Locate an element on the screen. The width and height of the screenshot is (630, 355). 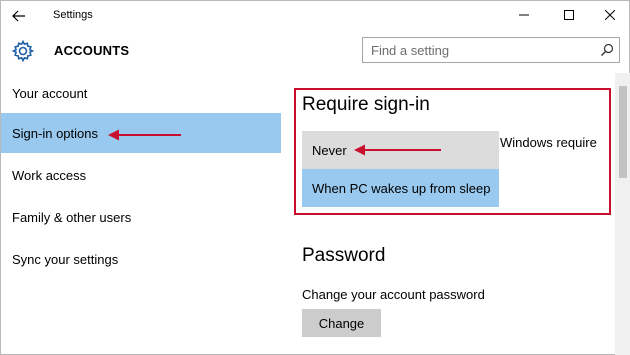
sidebar-item-label: Family & other users is located at coordinates (72, 217).